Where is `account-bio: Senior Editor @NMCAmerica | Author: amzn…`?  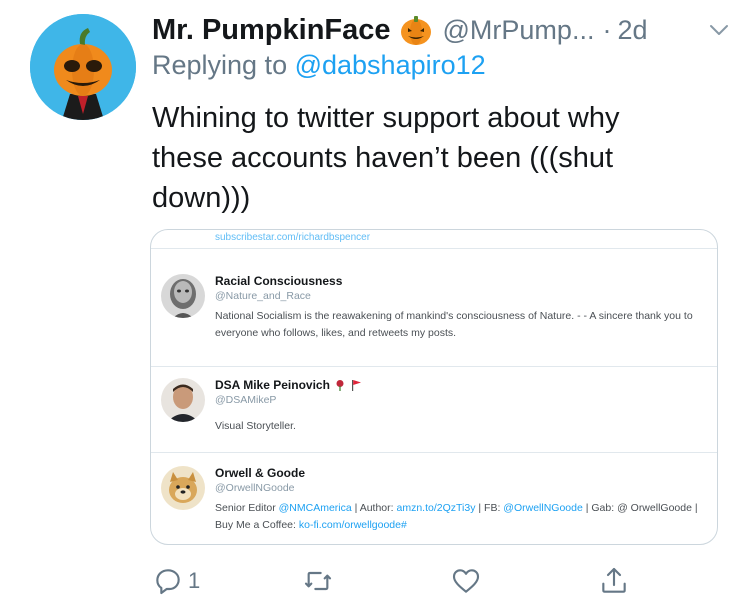 account-bio: Senior Editor @NMCAmerica | Author: amzn… is located at coordinates (463, 517).